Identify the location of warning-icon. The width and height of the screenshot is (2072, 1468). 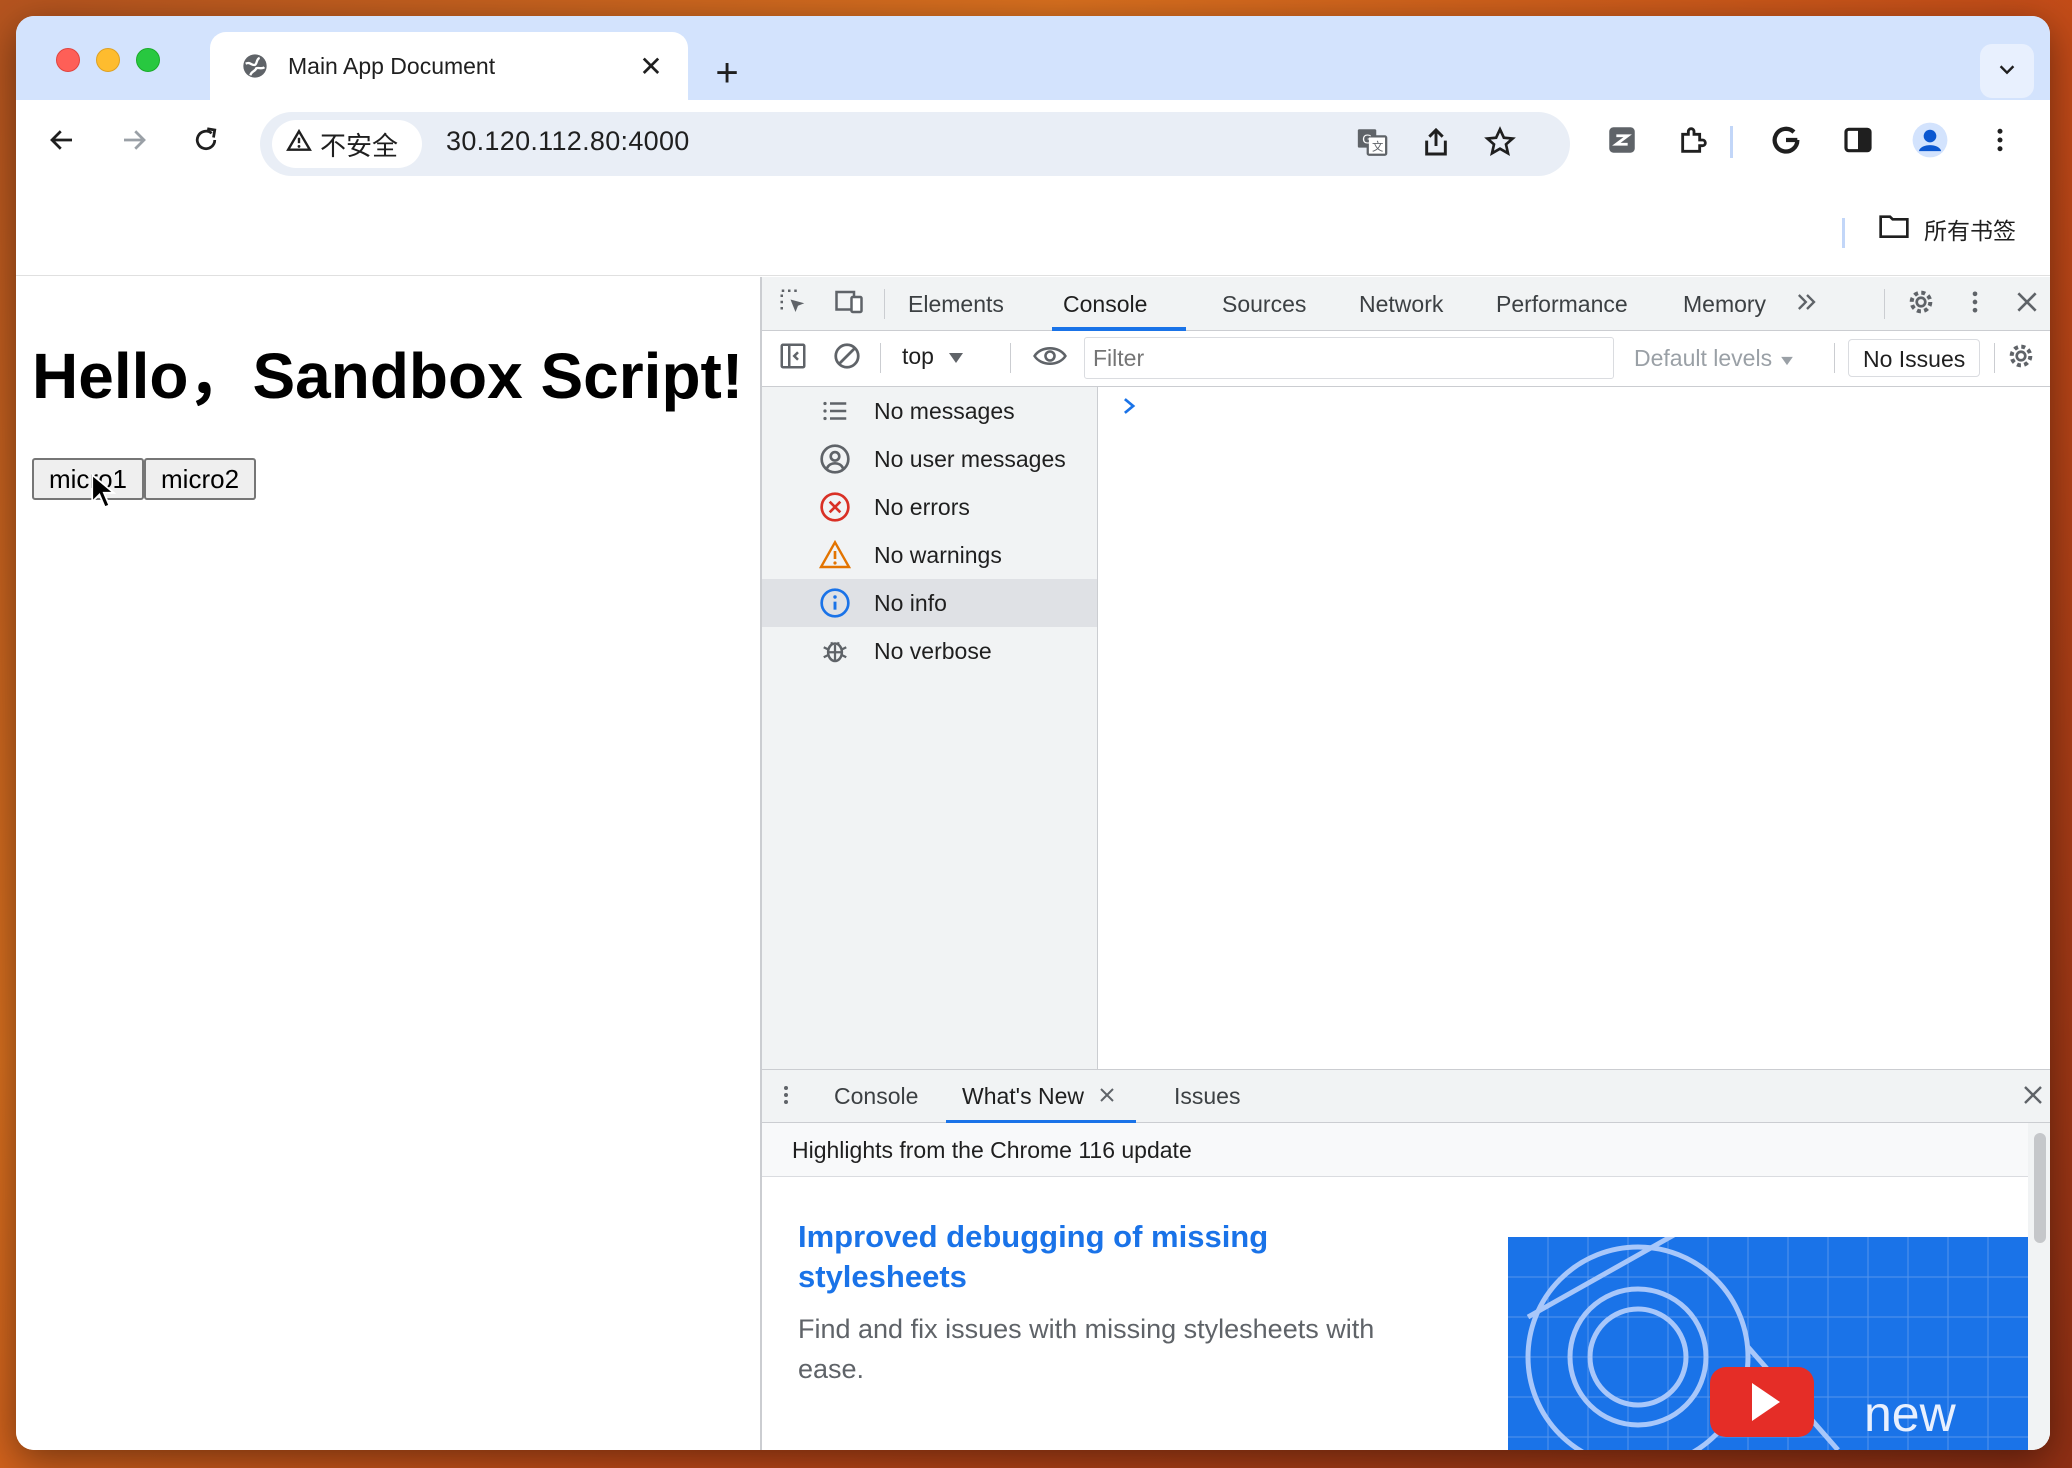
(835, 555).